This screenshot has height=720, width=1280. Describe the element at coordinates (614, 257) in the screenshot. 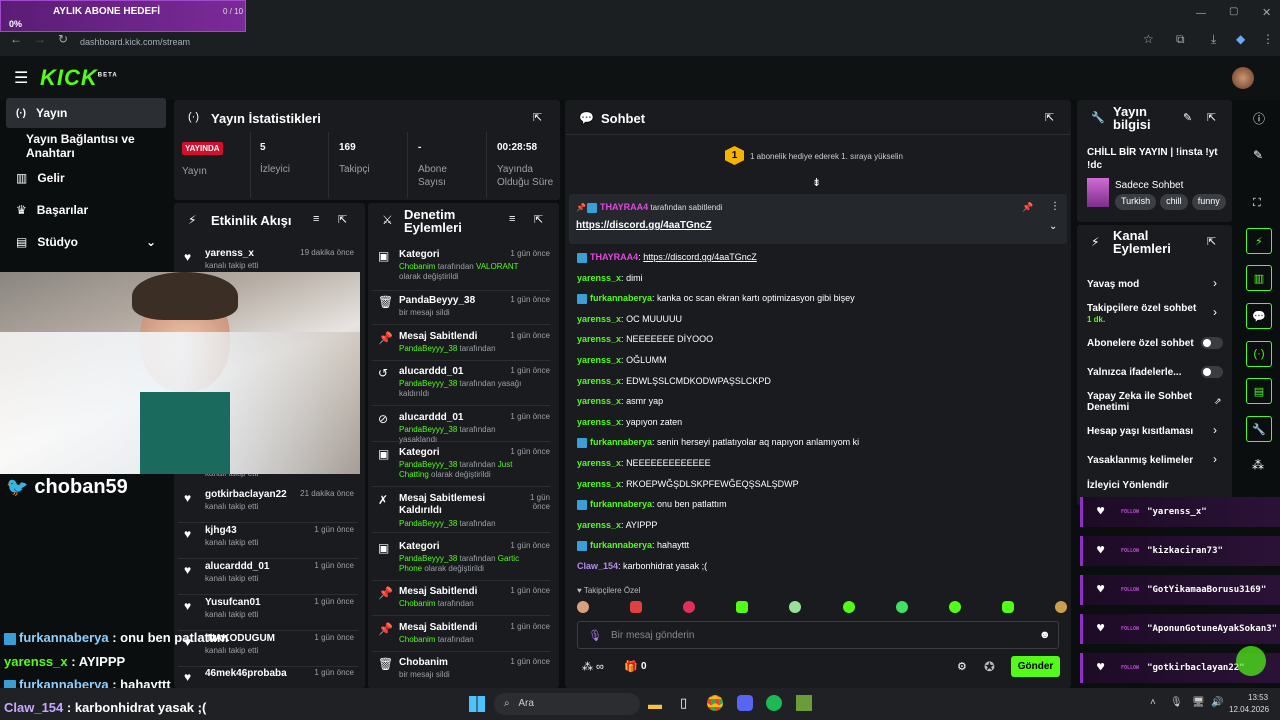

I see `chat-username: THAYRAA4` at that location.